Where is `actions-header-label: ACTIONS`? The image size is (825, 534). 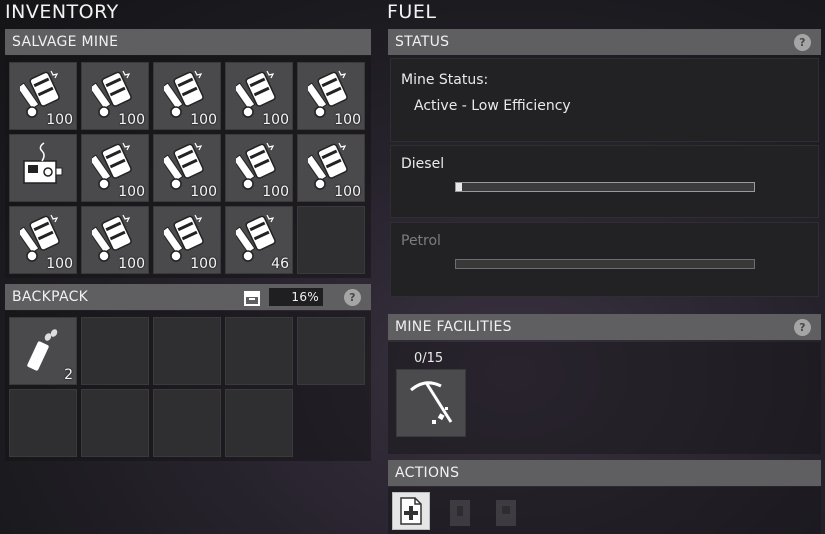 actions-header-label: ACTIONS is located at coordinates (427, 473).